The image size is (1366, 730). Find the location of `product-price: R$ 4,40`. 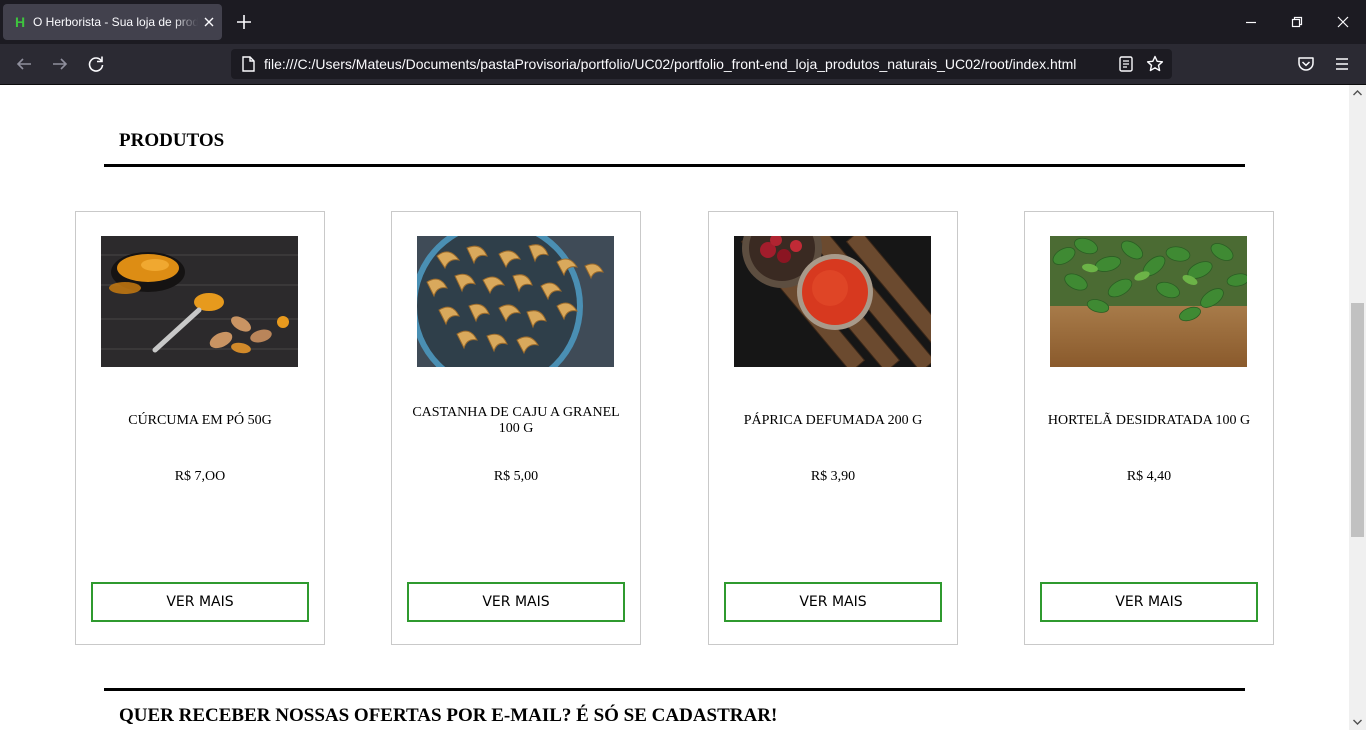

product-price: R$ 4,40 is located at coordinates (1149, 476).